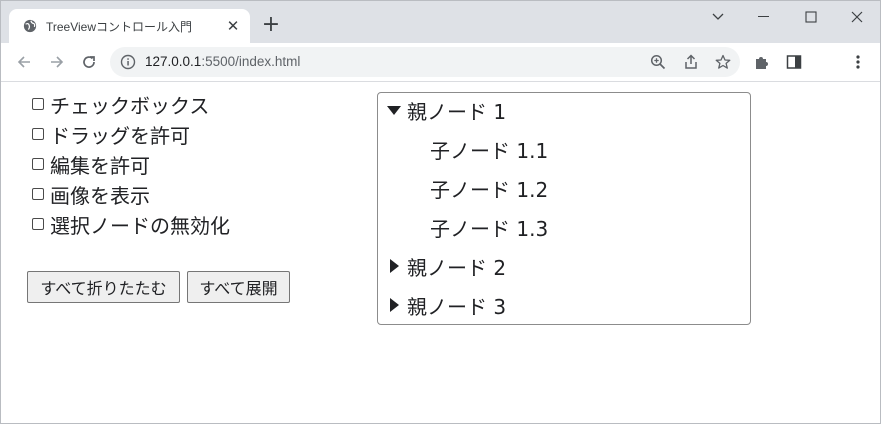 Image resolution: width=881 pixels, height=424 pixels. I want to click on url-path: :5500/index.html, so click(251, 61).